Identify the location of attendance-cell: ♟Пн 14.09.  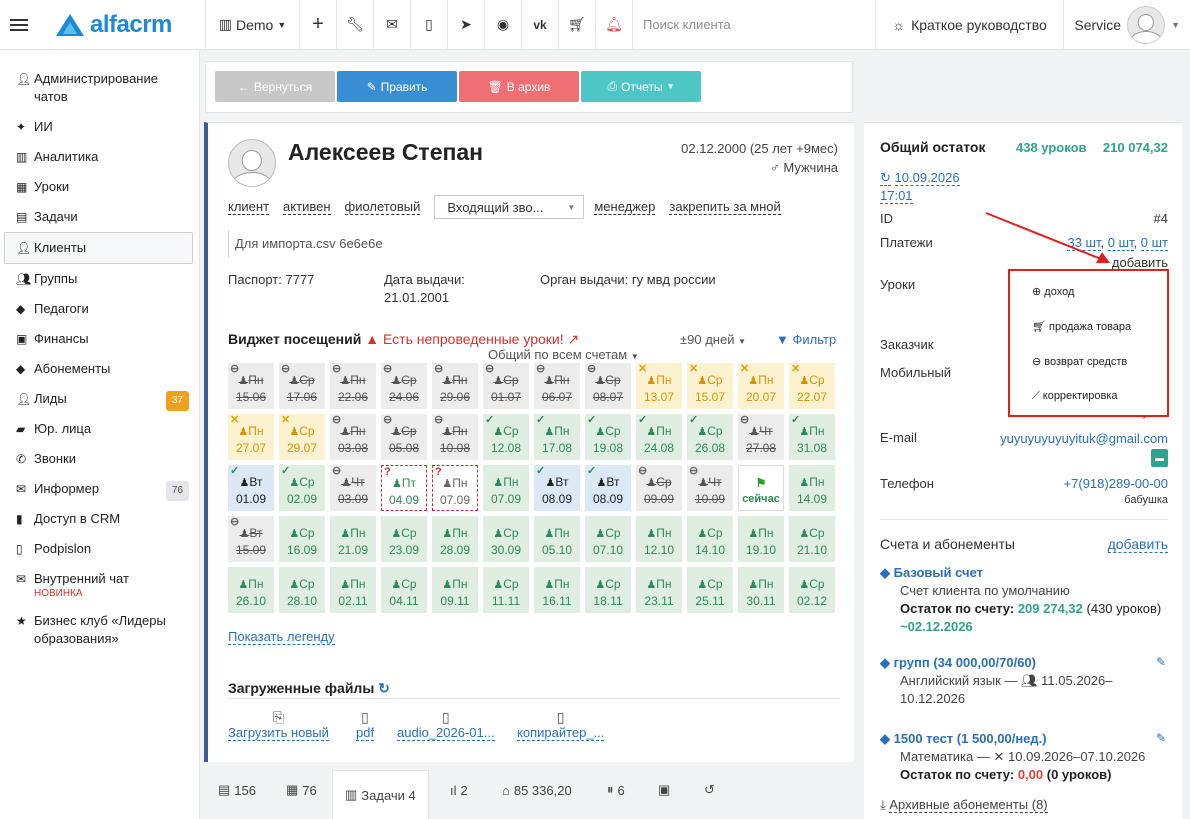
(812, 488).